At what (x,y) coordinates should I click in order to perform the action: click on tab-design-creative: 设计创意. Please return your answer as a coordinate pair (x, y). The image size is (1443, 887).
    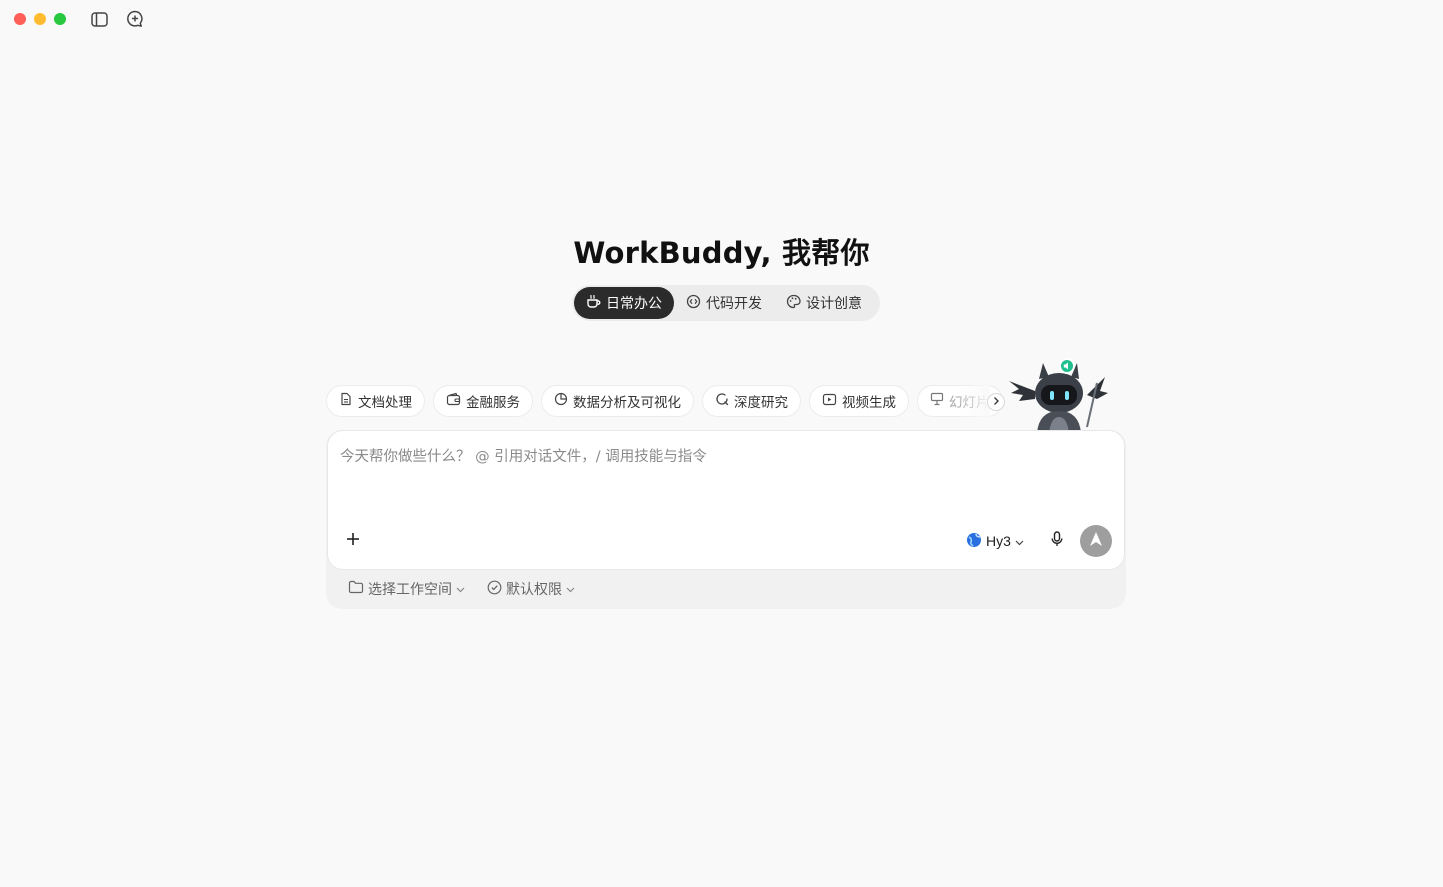
    Looking at the image, I should click on (824, 303).